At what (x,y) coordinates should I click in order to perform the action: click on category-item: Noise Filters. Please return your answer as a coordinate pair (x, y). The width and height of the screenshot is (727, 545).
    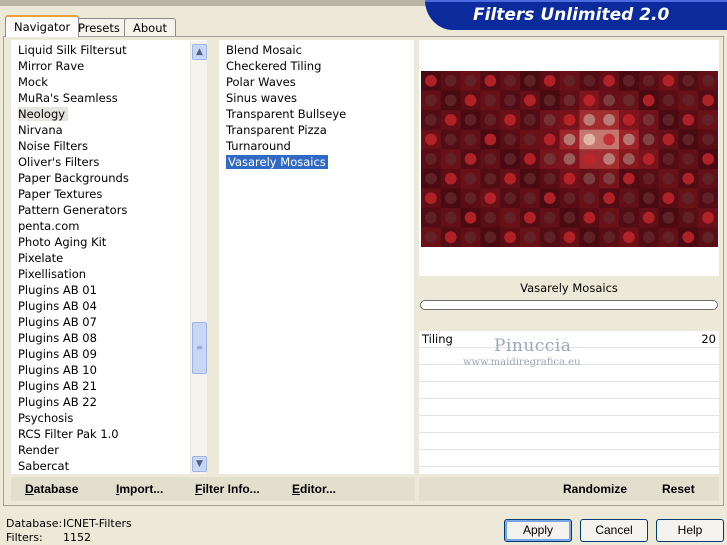
    Looking at the image, I should click on (70, 146).